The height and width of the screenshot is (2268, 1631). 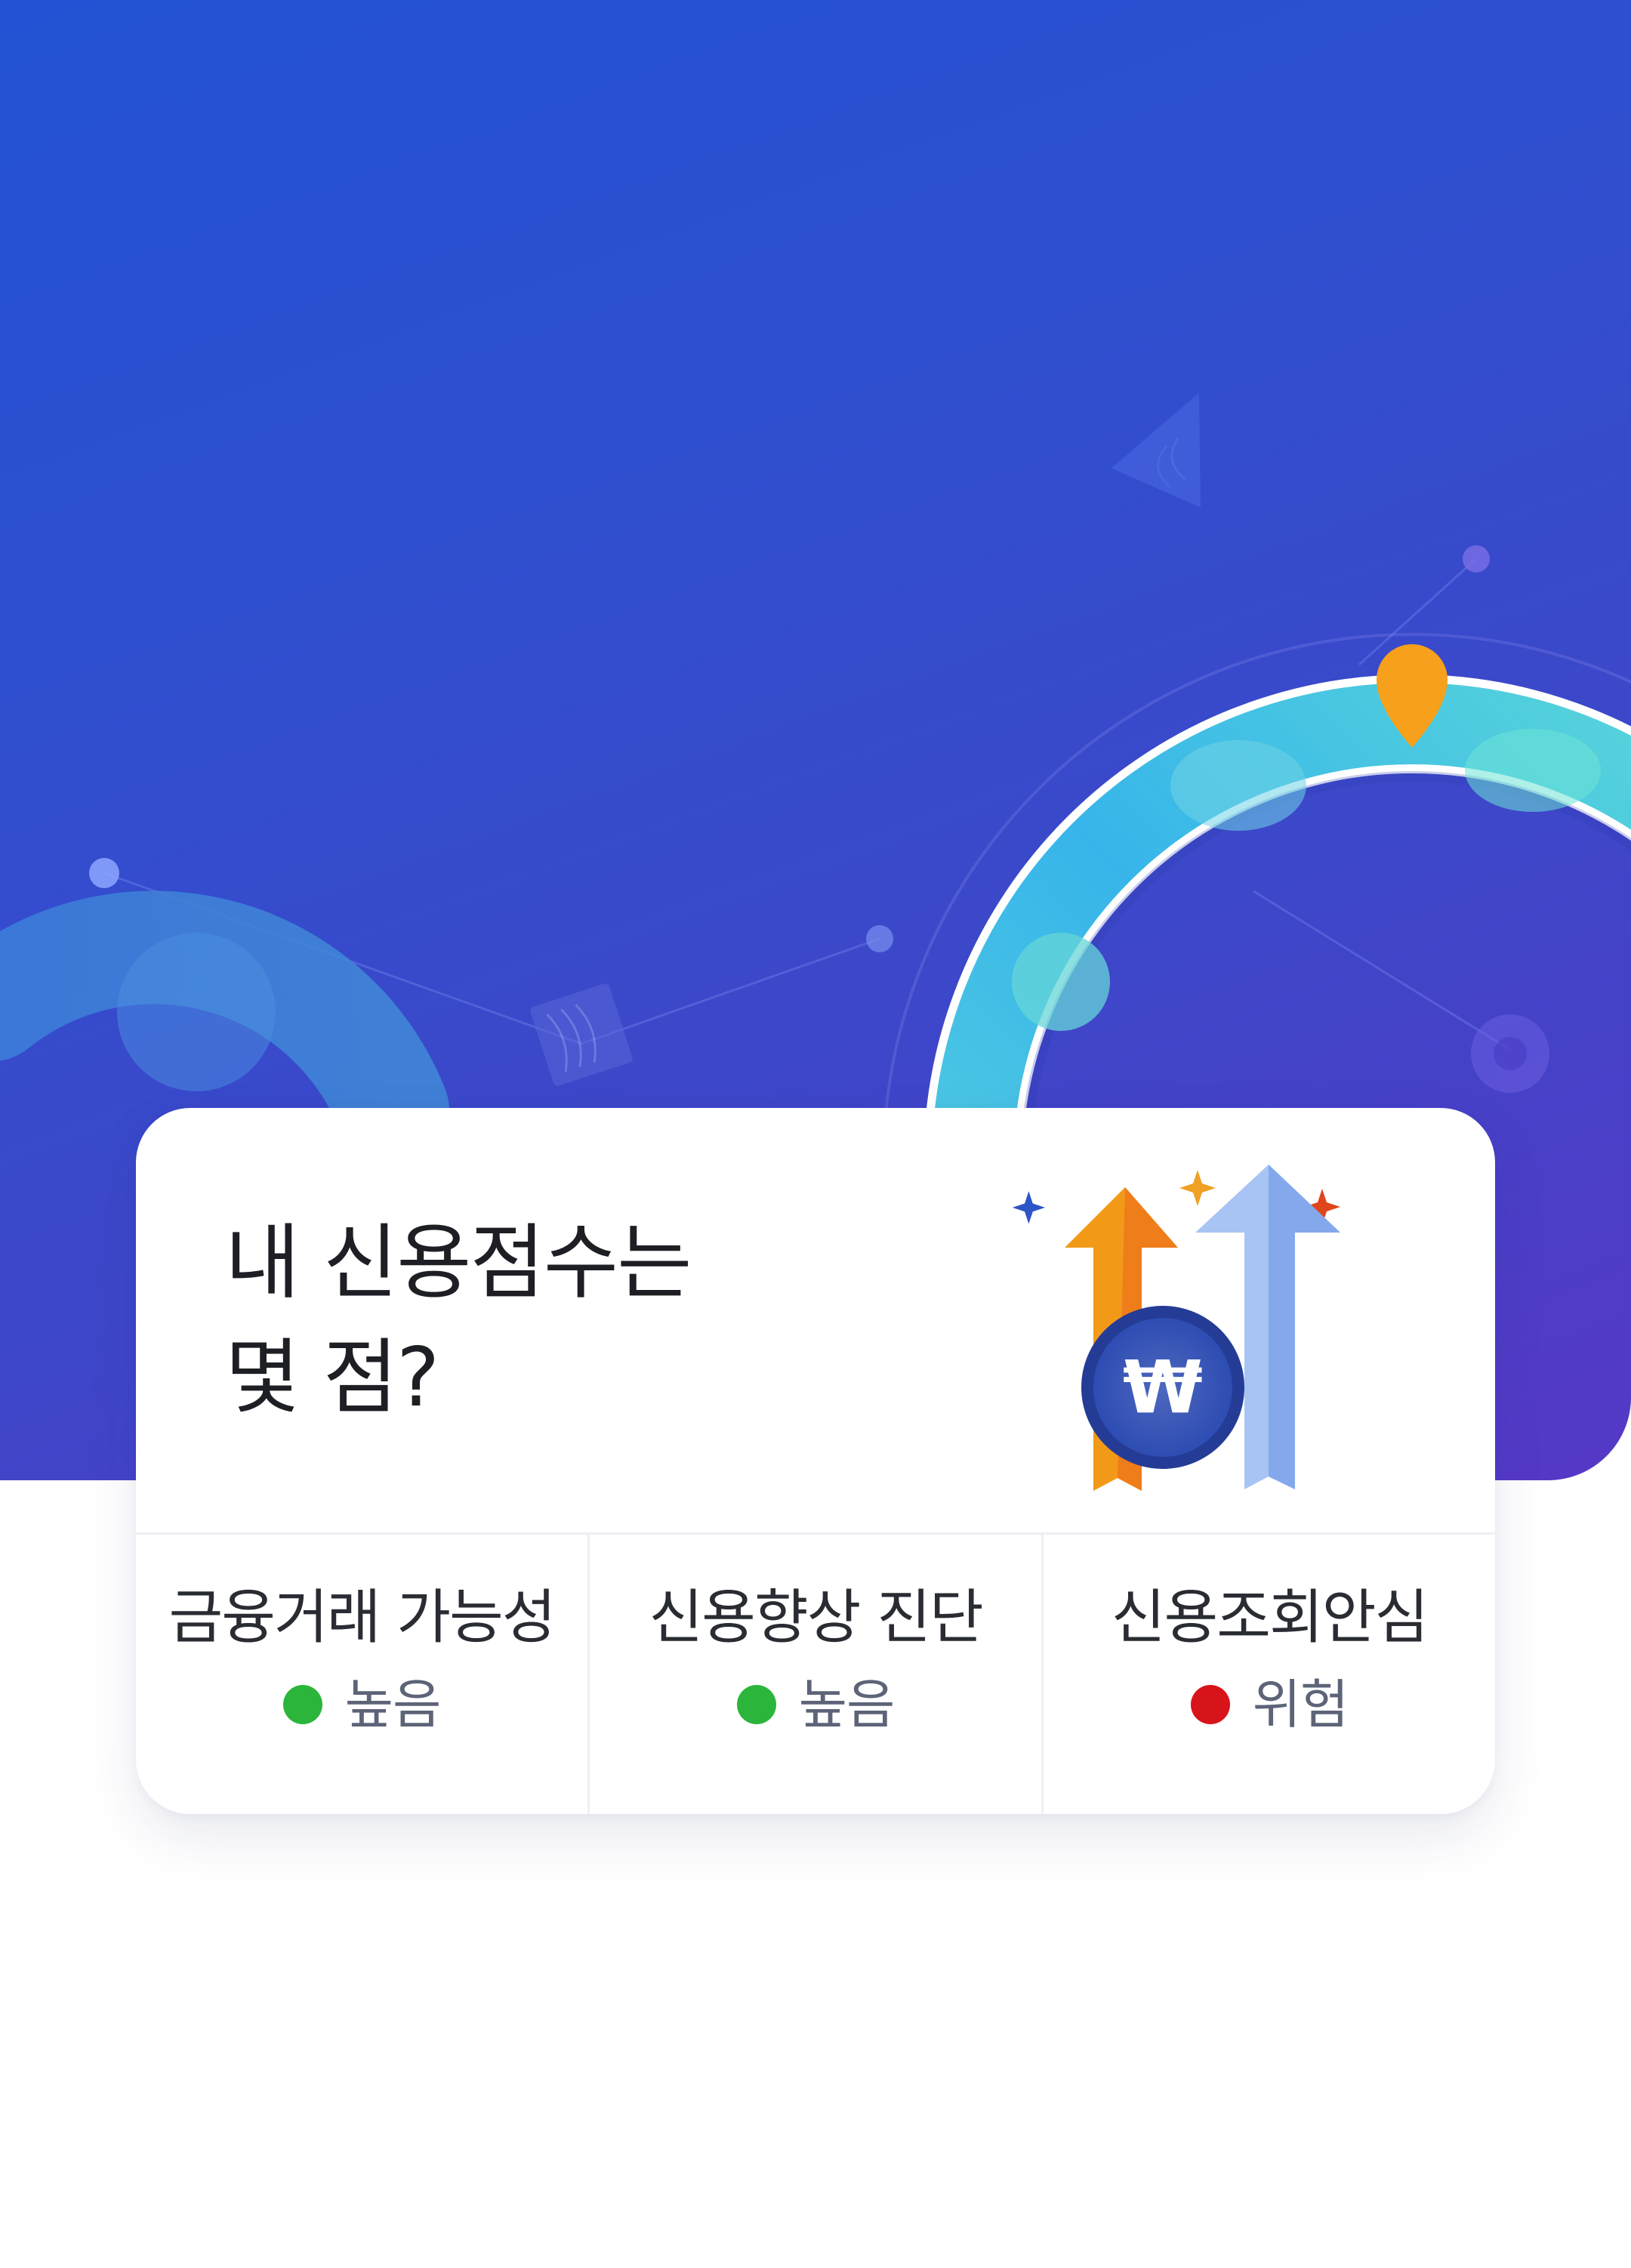 What do you see at coordinates (332, 1378) in the screenshot?
I see `title-line2: 몇 점?` at bounding box center [332, 1378].